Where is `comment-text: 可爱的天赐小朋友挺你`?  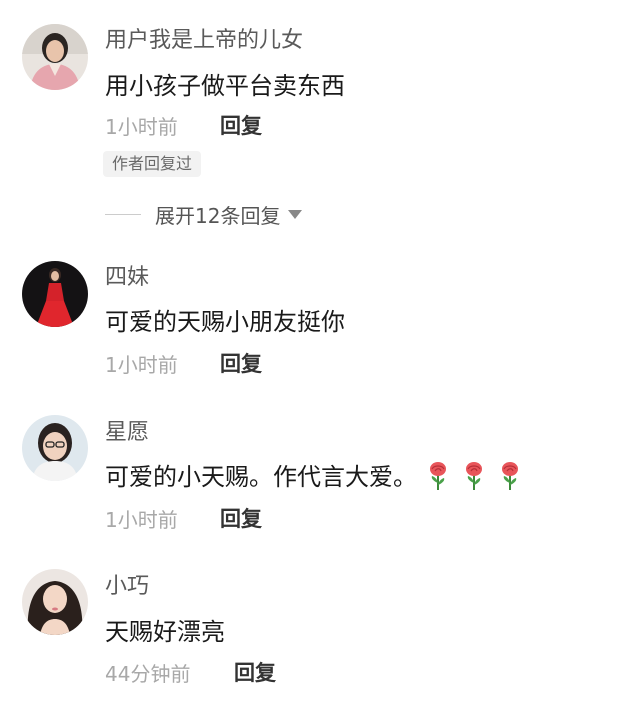 comment-text: 可爱的天赐小朋友挺你 is located at coordinates (225, 322).